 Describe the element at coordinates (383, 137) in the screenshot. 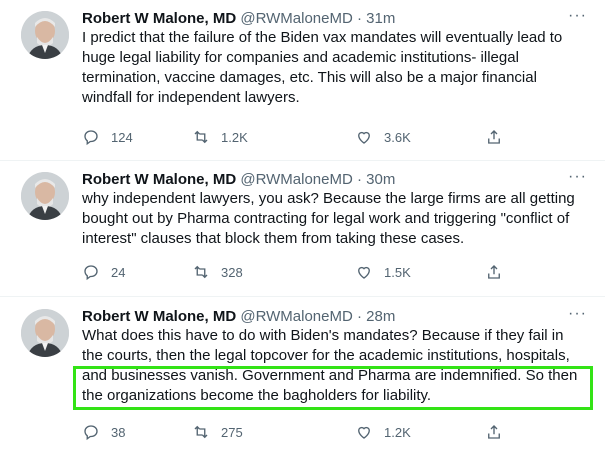

I see `like-button: 3.6K` at that location.